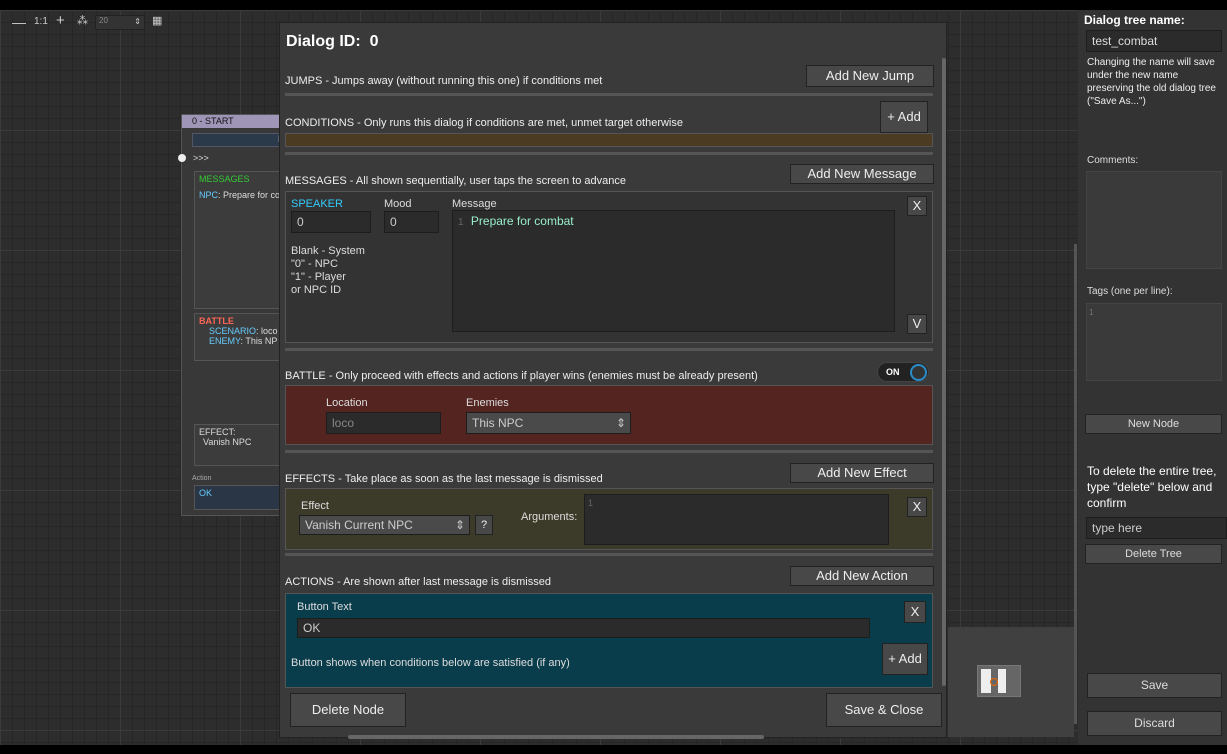 Image resolution: width=1227 pixels, height=754 pixels. Describe the element at coordinates (224, 179) in the screenshot. I see `node-messages-label: MESSAGES` at that location.